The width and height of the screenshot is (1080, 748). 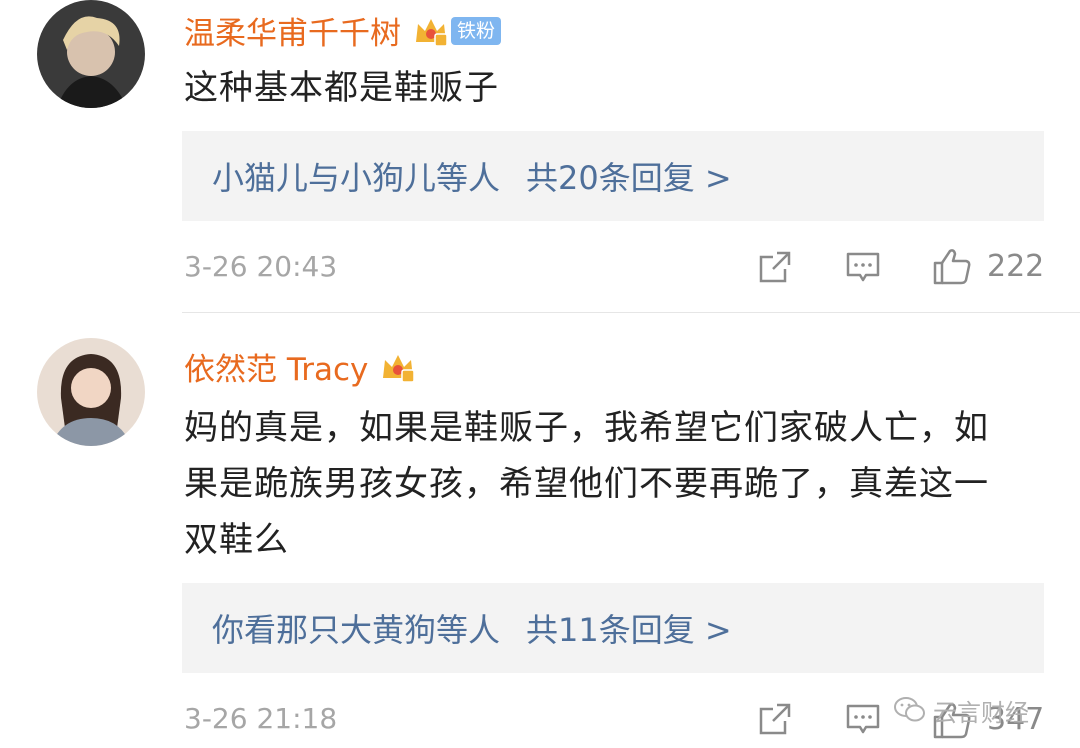 What do you see at coordinates (1016, 266) in the screenshot?
I see `like-count: 222` at bounding box center [1016, 266].